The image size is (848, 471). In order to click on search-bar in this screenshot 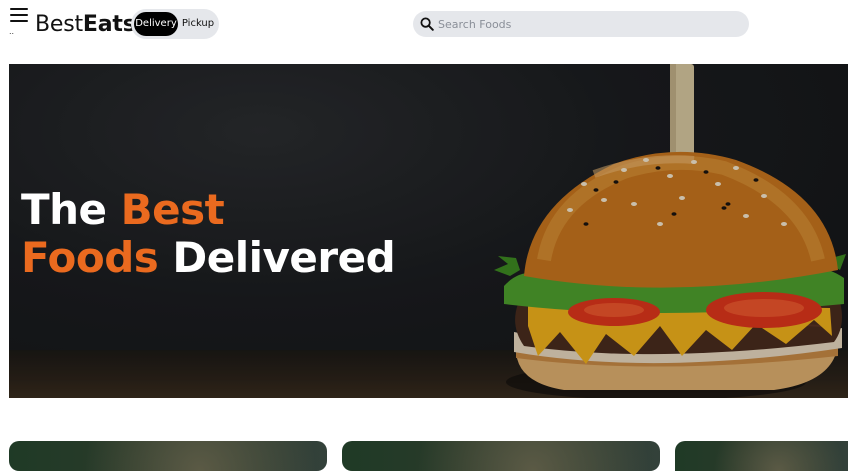, I will do `click(581, 24)`.